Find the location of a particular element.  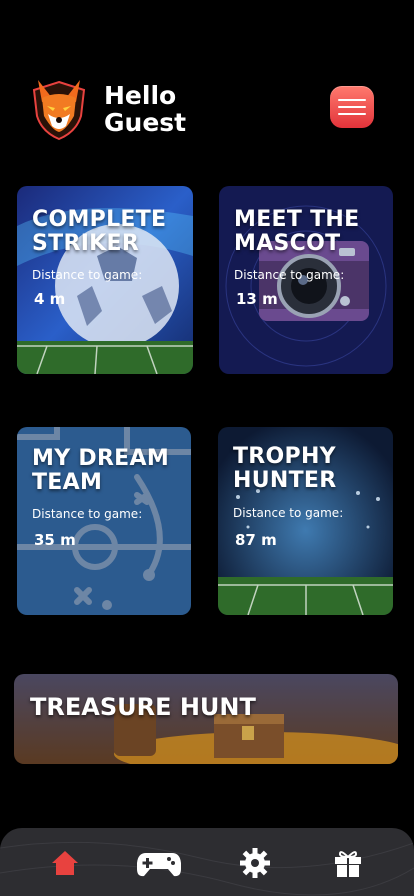

gift-icon is located at coordinates (348, 864).